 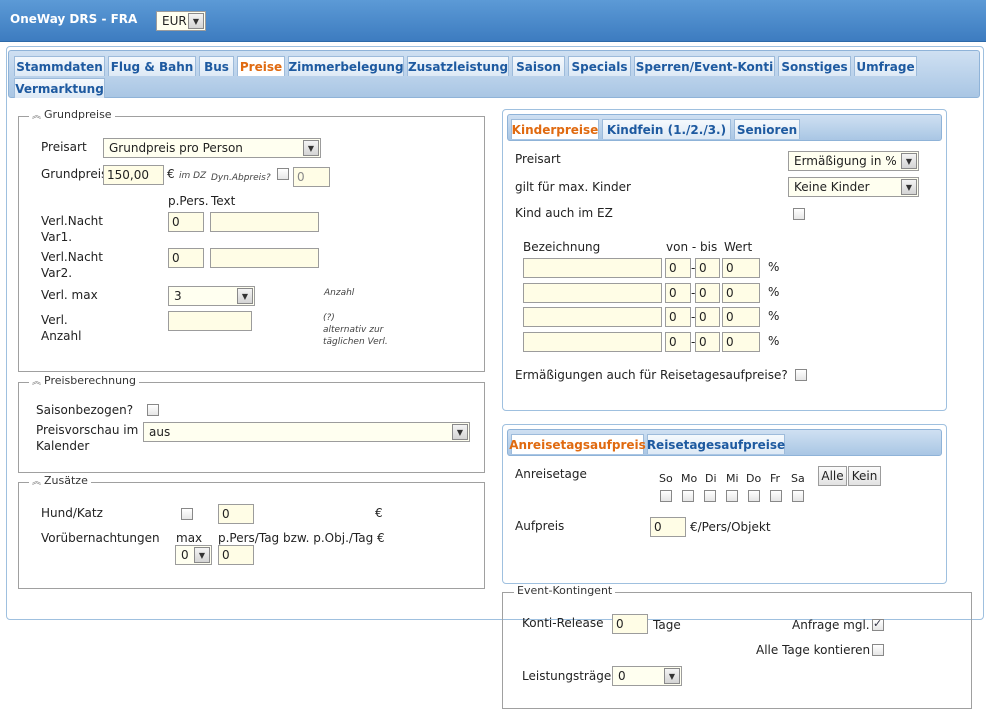 I want to click on tab-kinderpreise: Kinderpreise, so click(x=555, y=129).